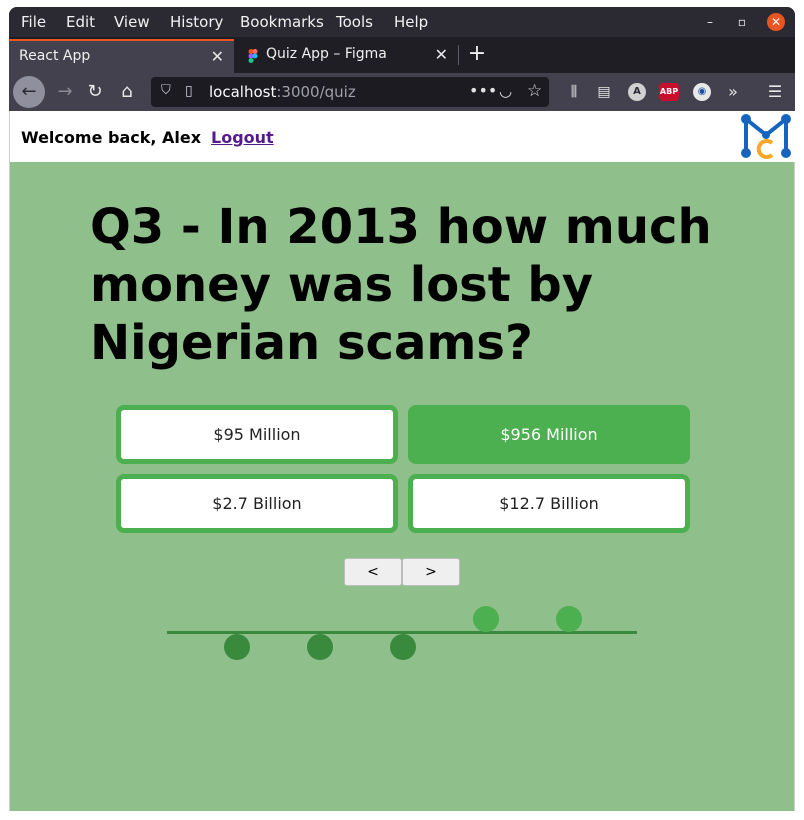 This screenshot has width=804, height=820. Describe the element at coordinates (257, 503) in the screenshot. I see `answer-option-3: $2.7 Billion` at that location.